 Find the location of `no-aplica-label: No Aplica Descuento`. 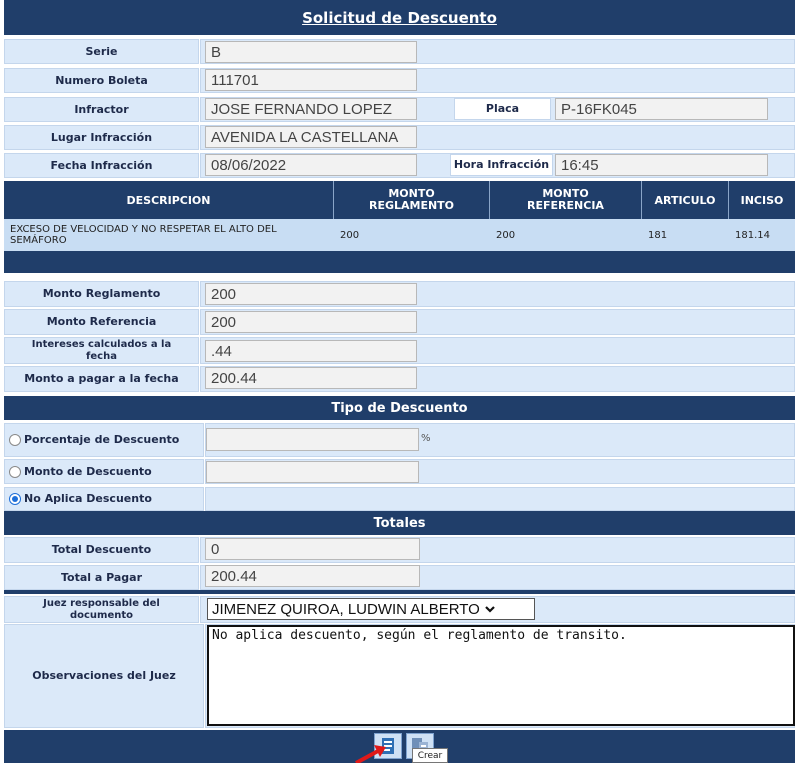

no-aplica-label: No Aplica Descuento is located at coordinates (88, 498).